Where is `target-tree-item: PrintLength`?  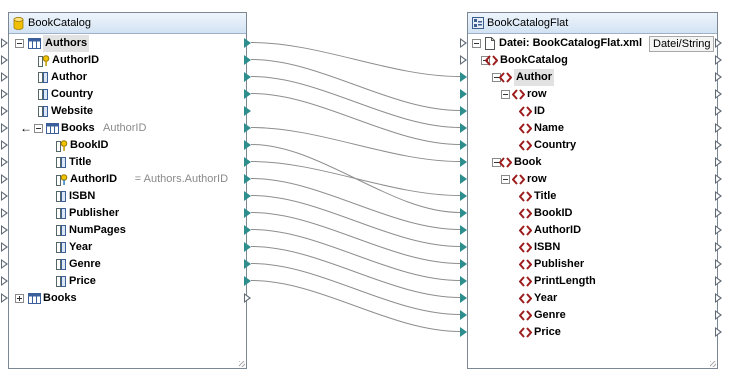 target-tree-item: PrintLength is located at coordinates (591, 281).